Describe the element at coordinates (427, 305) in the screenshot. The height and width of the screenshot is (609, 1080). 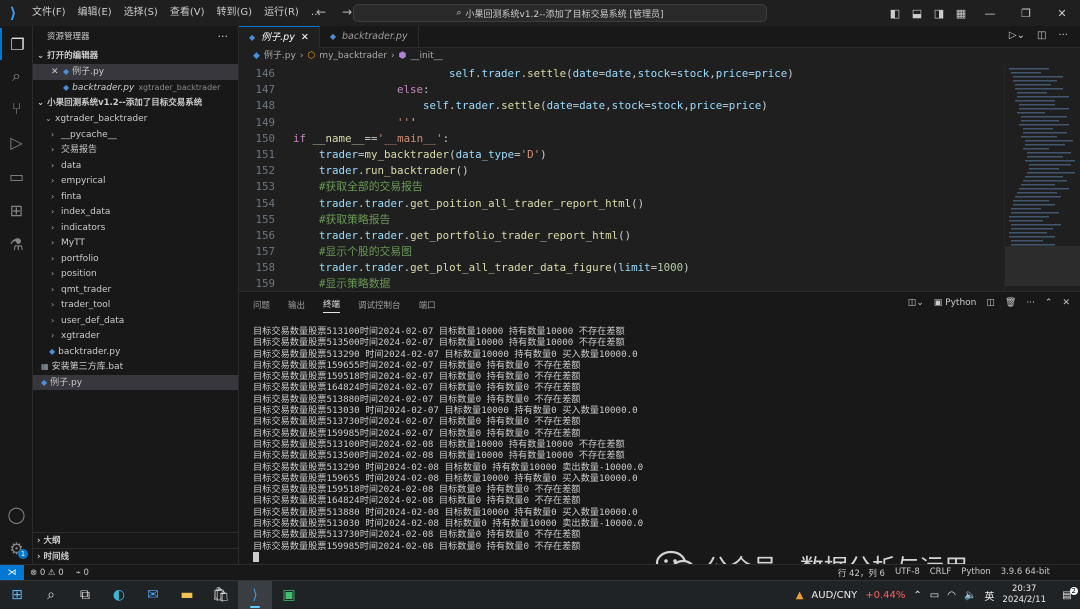
I see `tab-ports: 端口` at that location.